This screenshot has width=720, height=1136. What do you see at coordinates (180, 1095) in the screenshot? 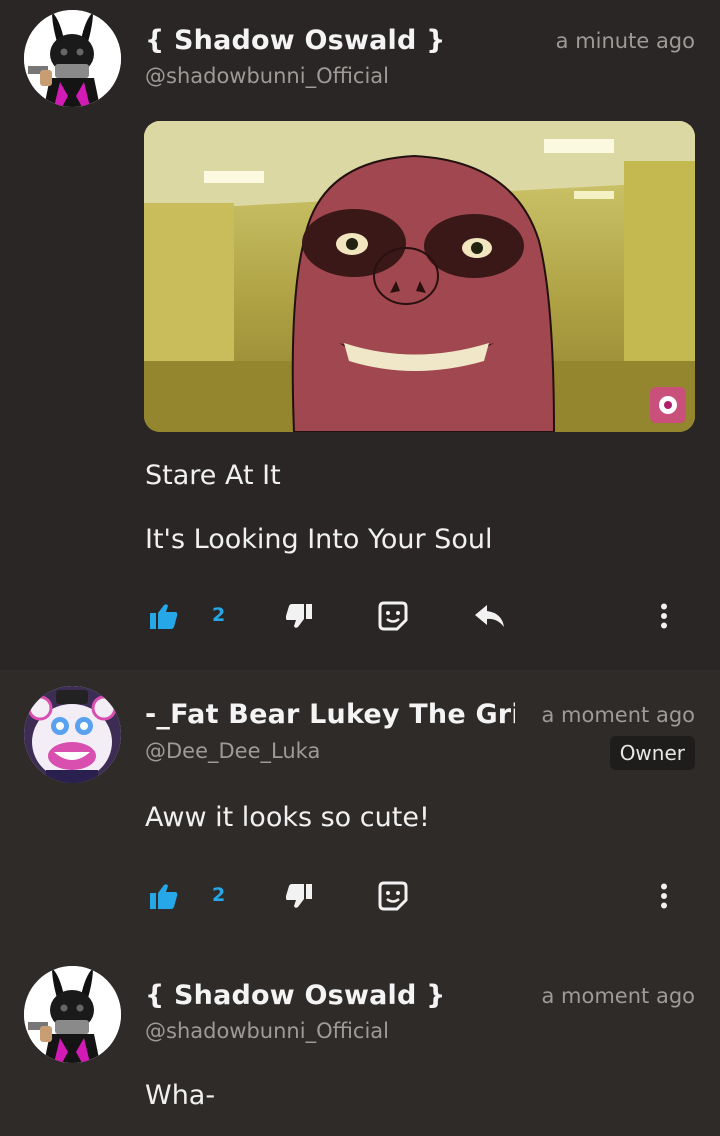
I see `comment-text: Wha-` at bounding box center [180, 1095].